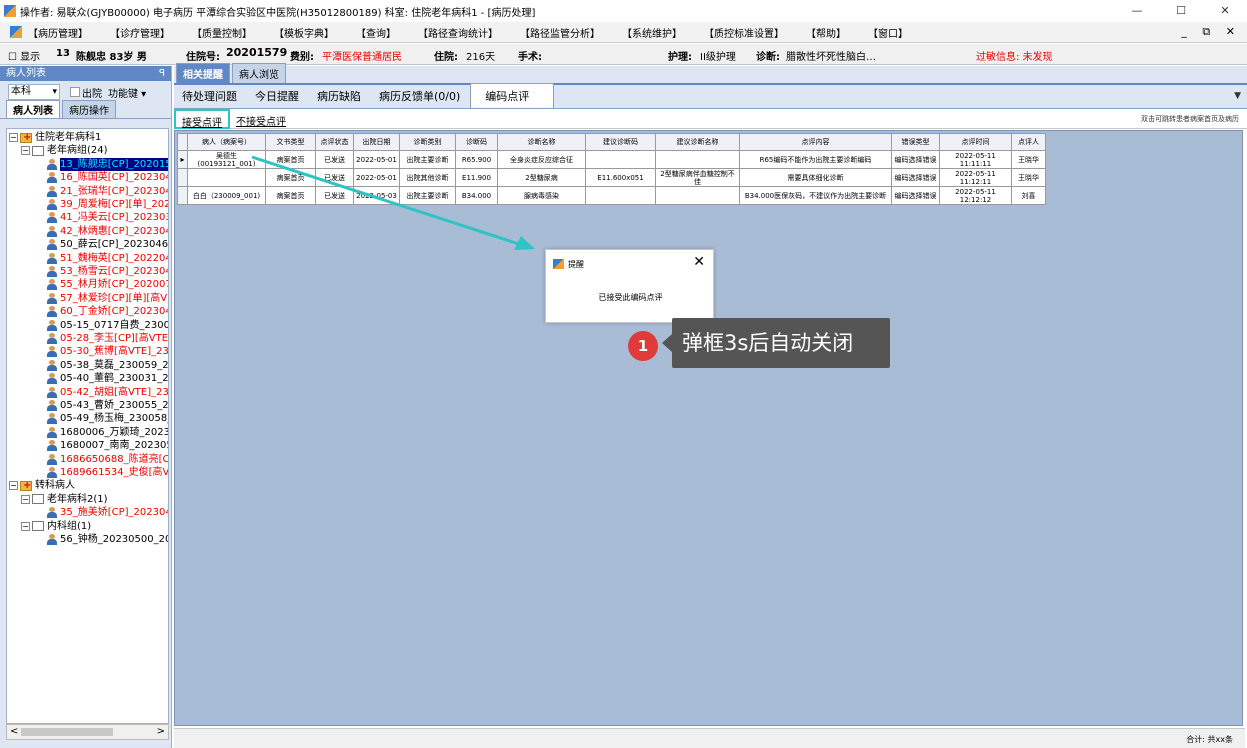 The image size is (1247, 748). What do you see at coordinates (652, 32) in the screenshot?
I see `menu-system-maintenance: 【系统维护】` at bounding box center [652, 32].